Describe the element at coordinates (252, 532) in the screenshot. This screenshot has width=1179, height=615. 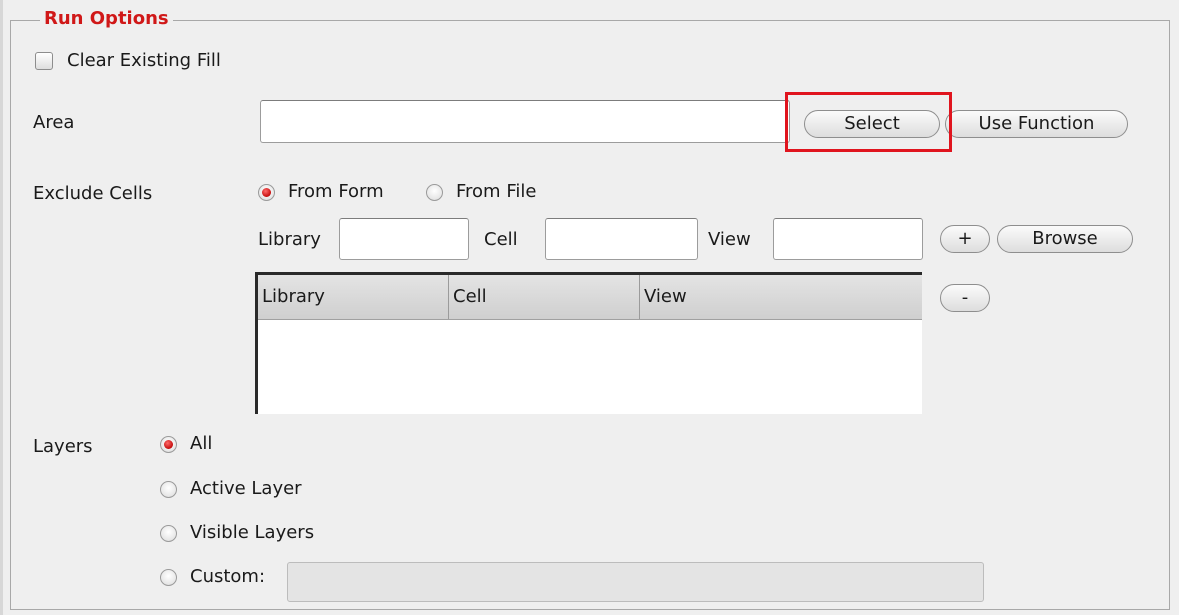
I see `visible-layers-label: Visible Layers` at that location.